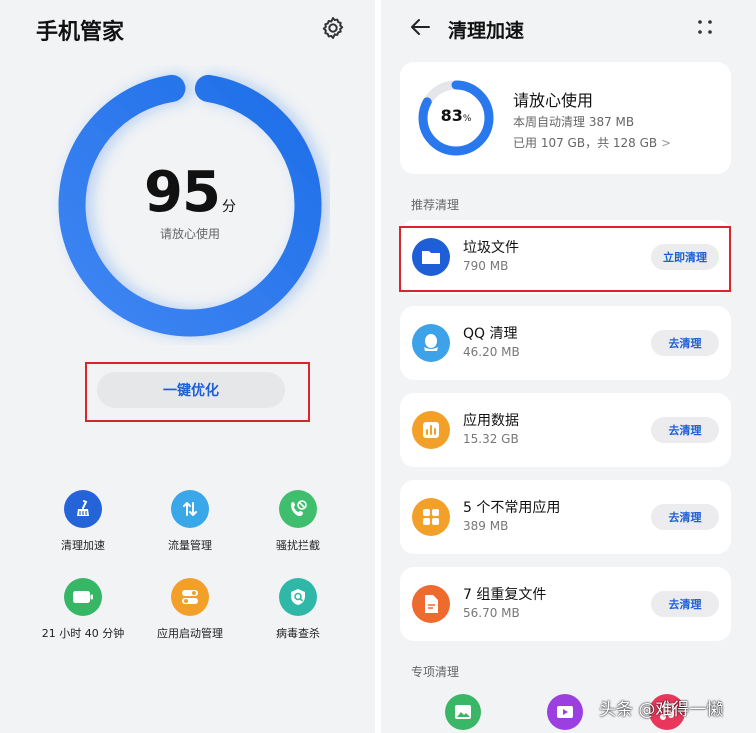 This screenshot has height=733, width=756. Describe the element at coordinates (182, 192) in the screenshot. I see `score-value: 95` at that location.